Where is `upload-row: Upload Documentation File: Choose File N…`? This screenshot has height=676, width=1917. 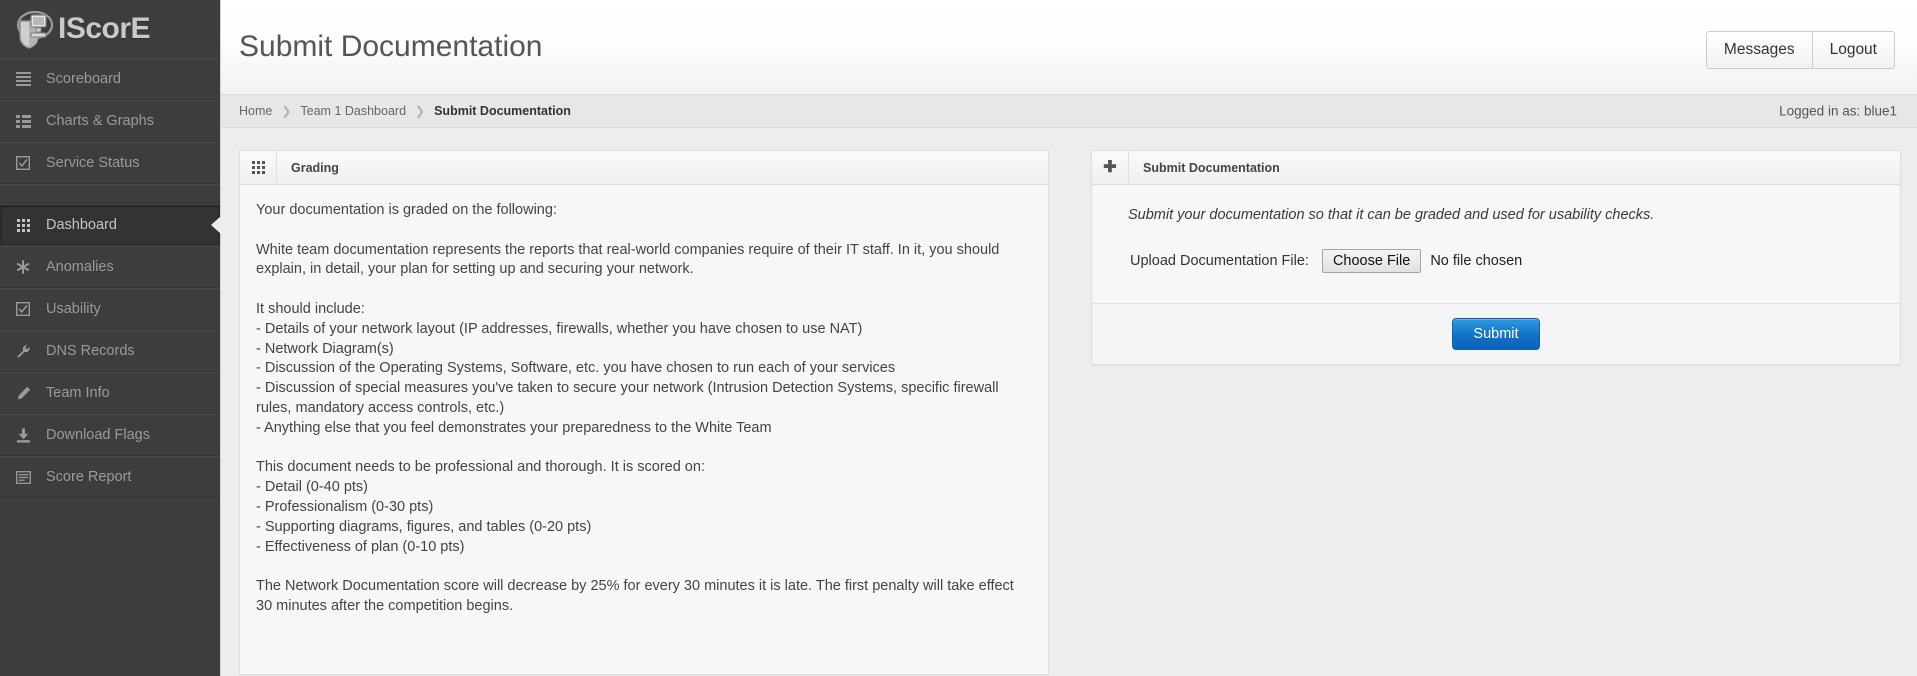 upload-row: Upload Documentation File: Choose File N… is located at coordinates (1496, 263).